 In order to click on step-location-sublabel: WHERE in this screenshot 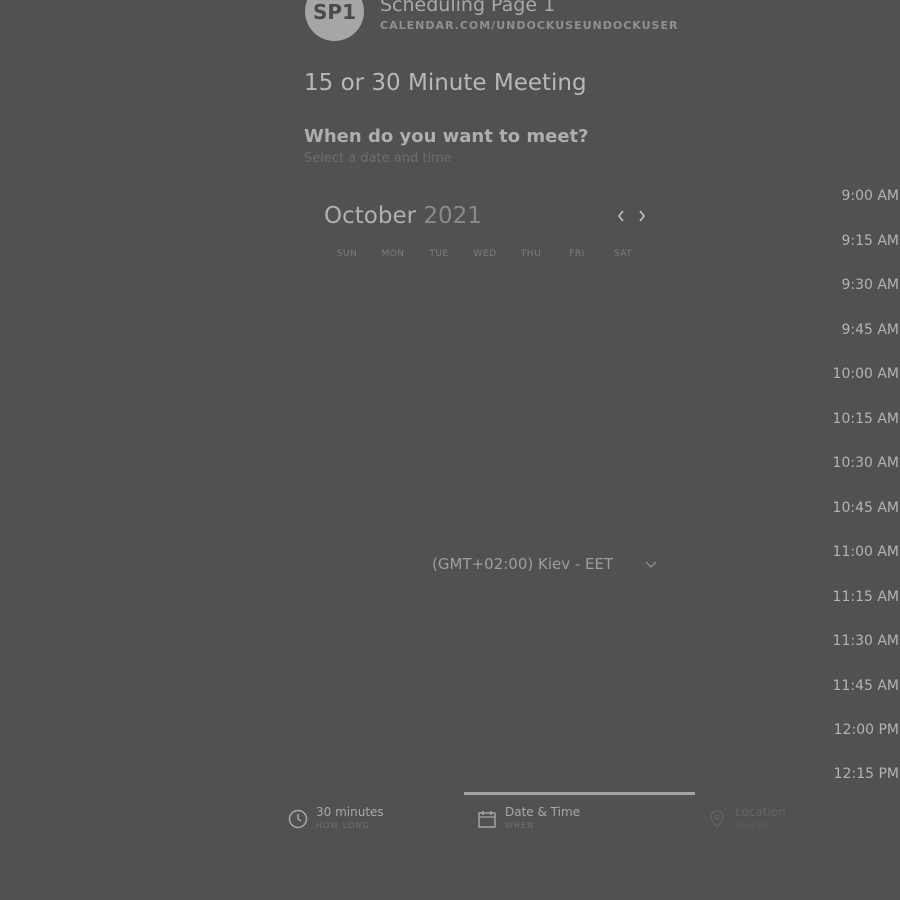, I will do `click(752, 825)`.